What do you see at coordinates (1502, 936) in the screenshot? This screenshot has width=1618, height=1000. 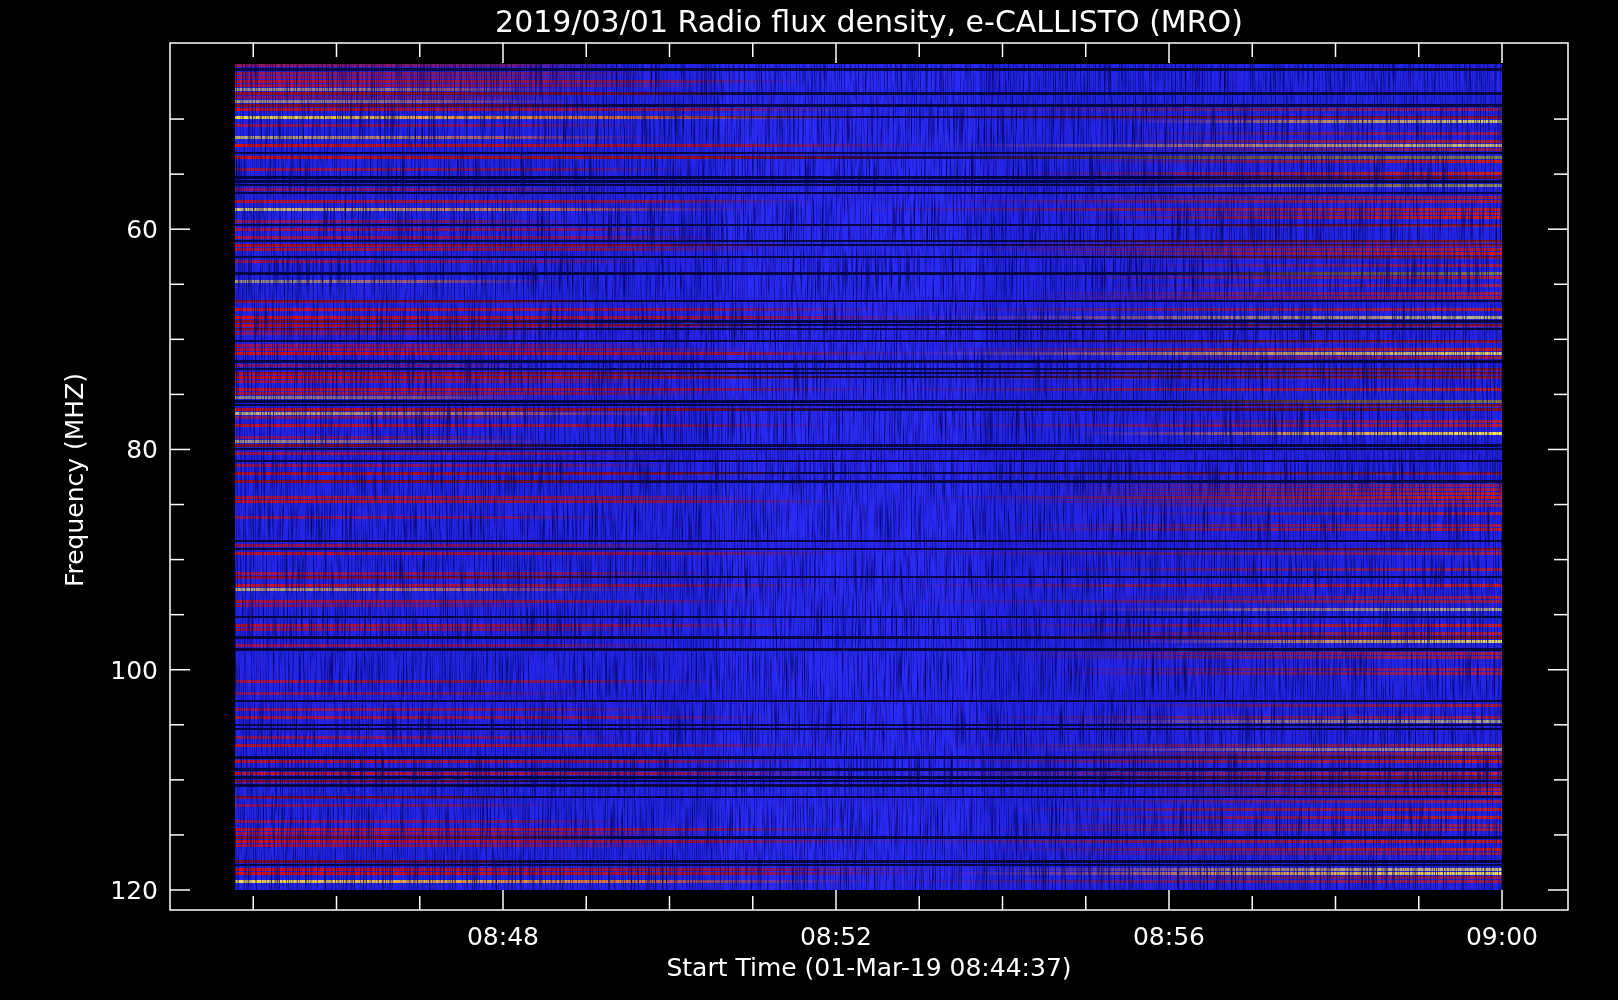 I see `x-tick-label: 09:00` at bounding box center [1502, 936].